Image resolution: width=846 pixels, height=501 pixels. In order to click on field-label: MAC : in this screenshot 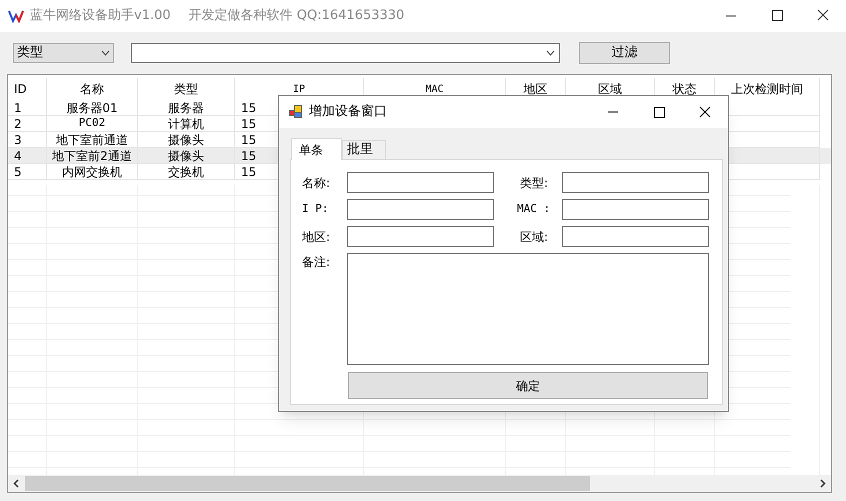, I will do `click(534, 209)`.